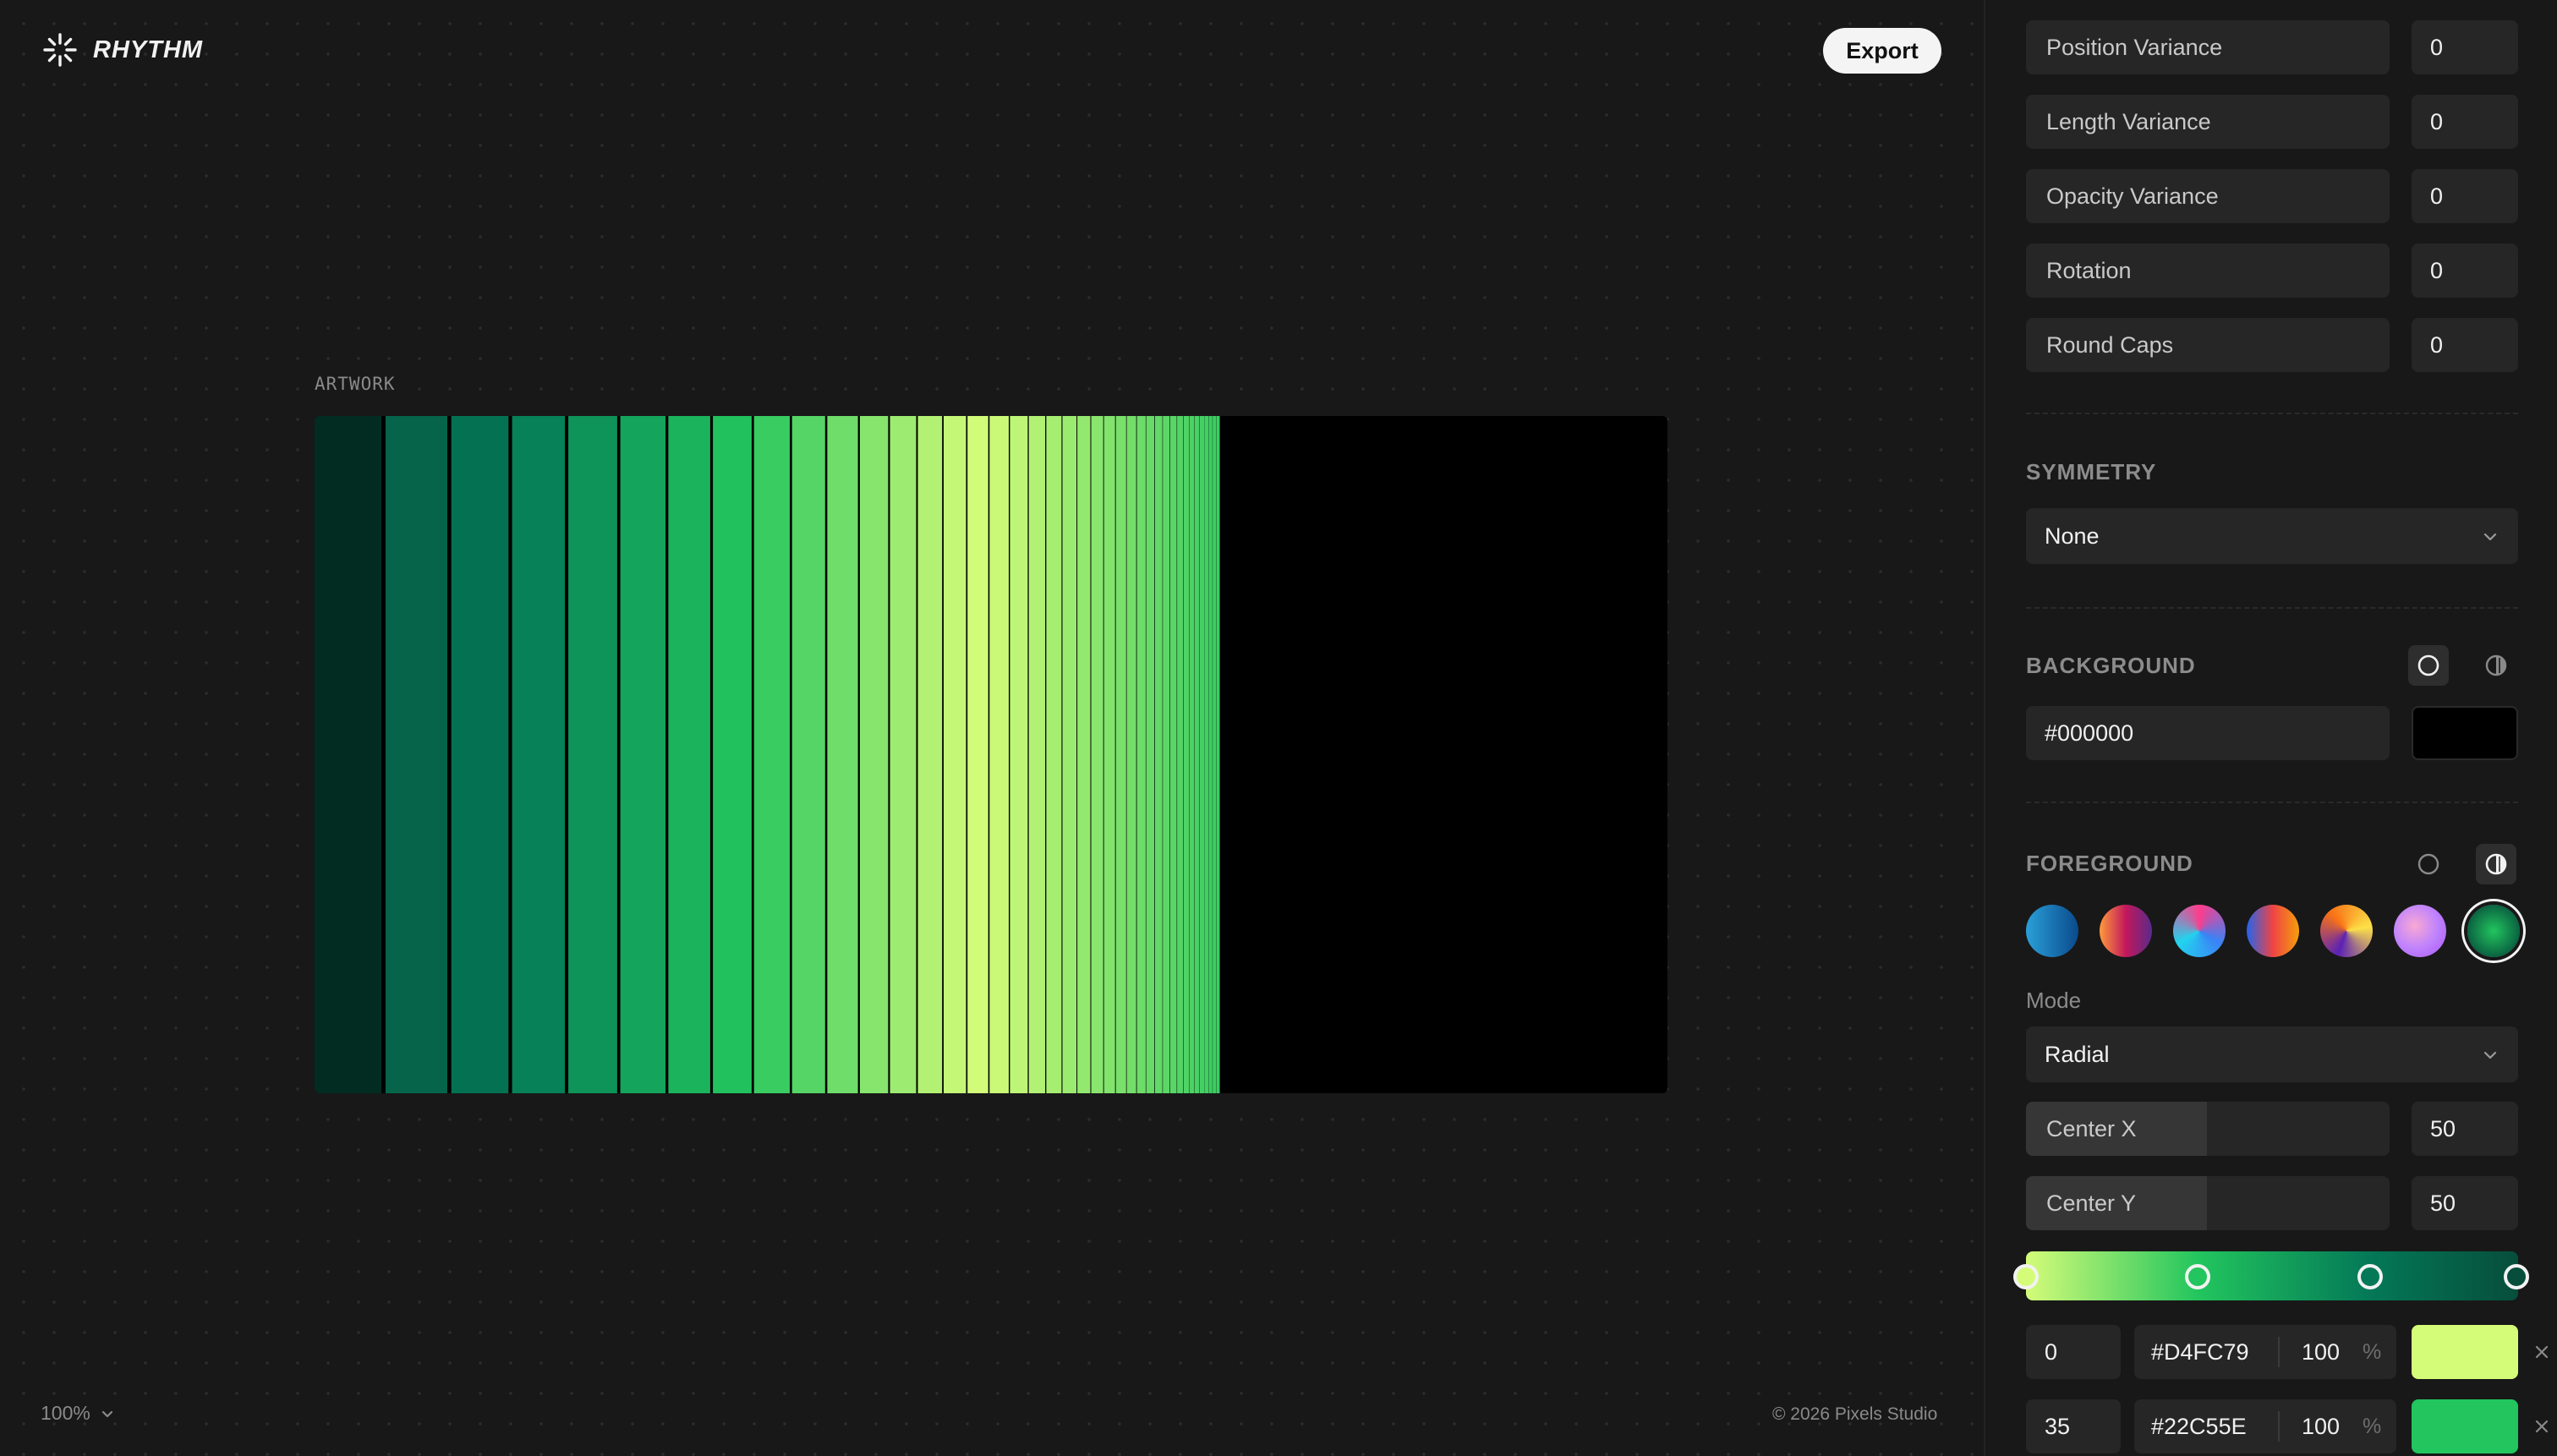  I want to click on foreground-solid-mode-button, so click(2428, 864).